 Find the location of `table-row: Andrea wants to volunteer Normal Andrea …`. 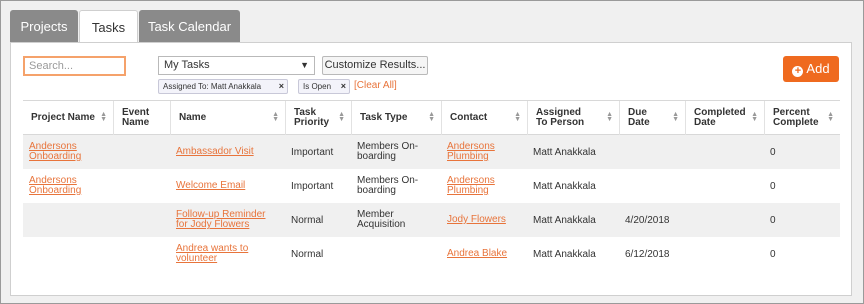

table-row: Andrea wants to volunteer Normal Andrea … is located at coordinates (431, 254).